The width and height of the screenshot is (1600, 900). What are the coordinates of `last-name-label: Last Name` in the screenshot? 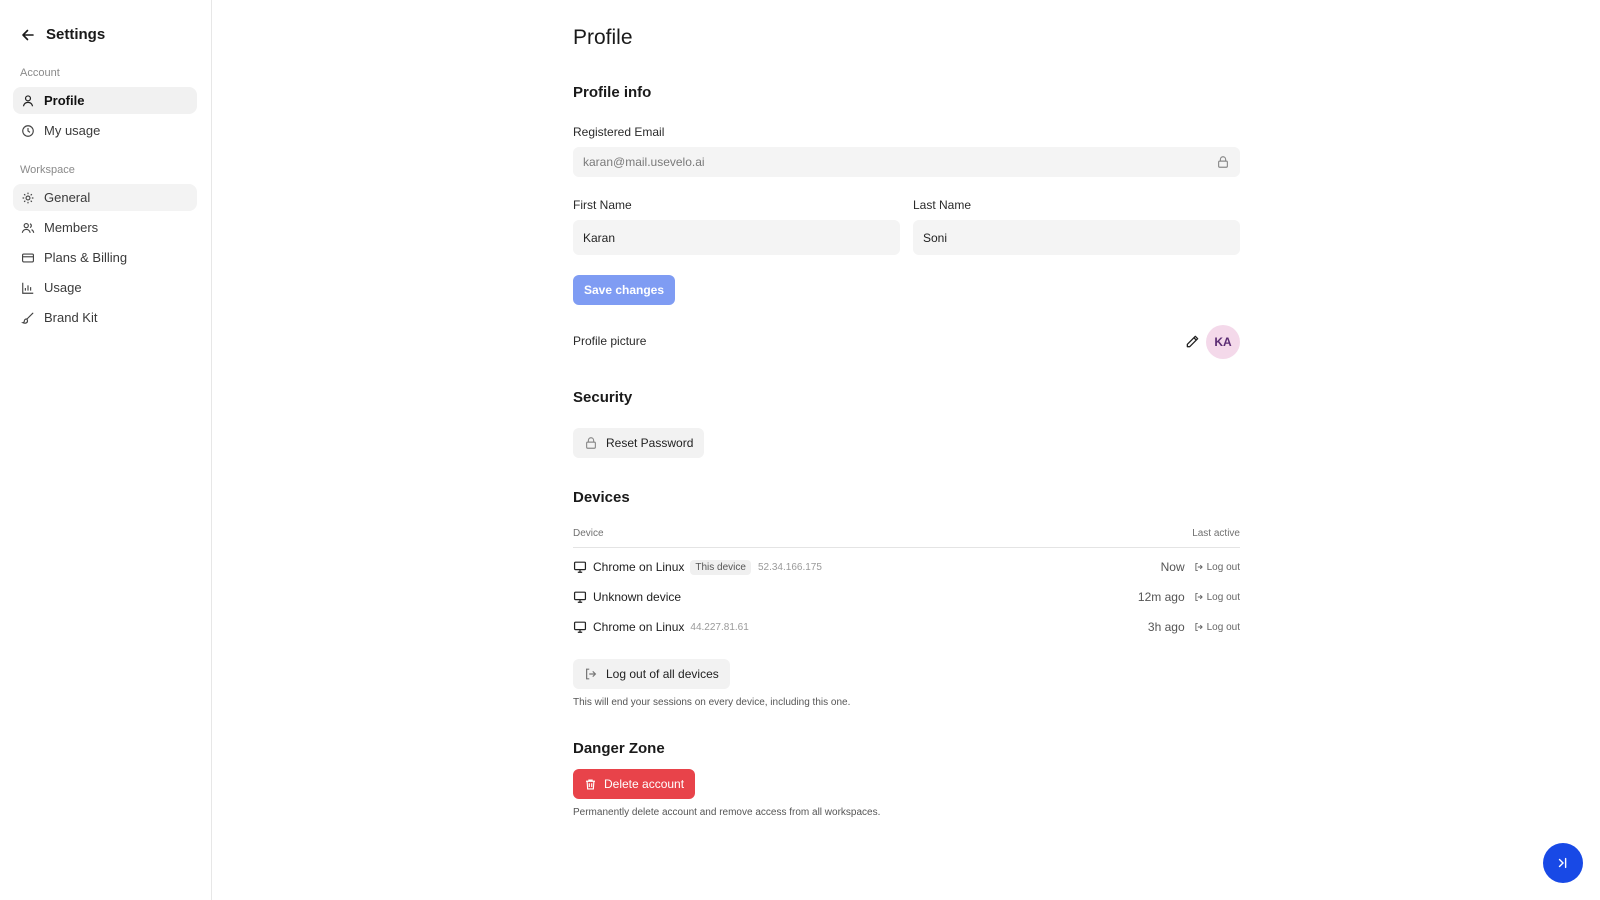 It's located at (942, 205).